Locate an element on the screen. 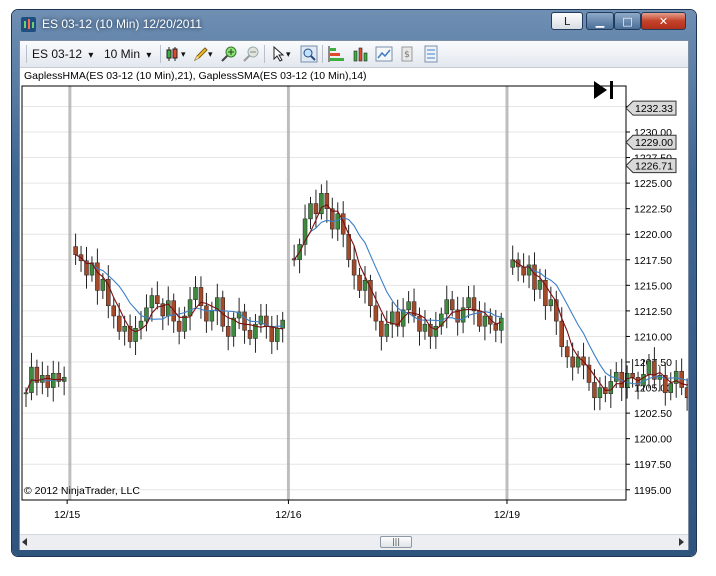  minimize-button: ▁ is located at coordinates (600, 21).